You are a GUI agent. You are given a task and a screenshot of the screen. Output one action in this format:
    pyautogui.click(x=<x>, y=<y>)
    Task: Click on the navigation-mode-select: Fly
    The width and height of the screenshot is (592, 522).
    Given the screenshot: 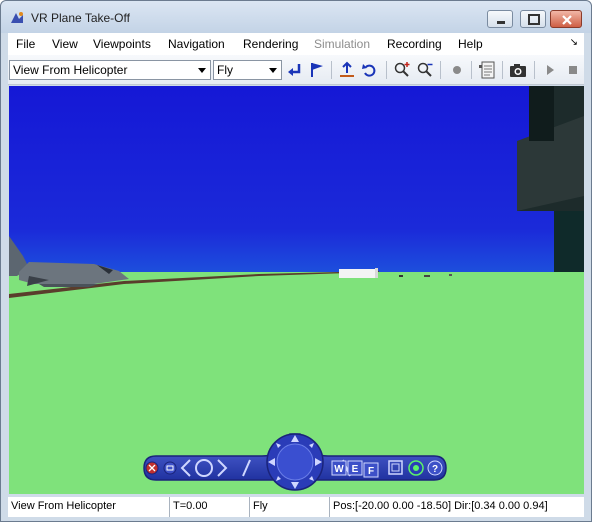 What is the action you would take?
    pyautogui.click(x=247, y=70)
    